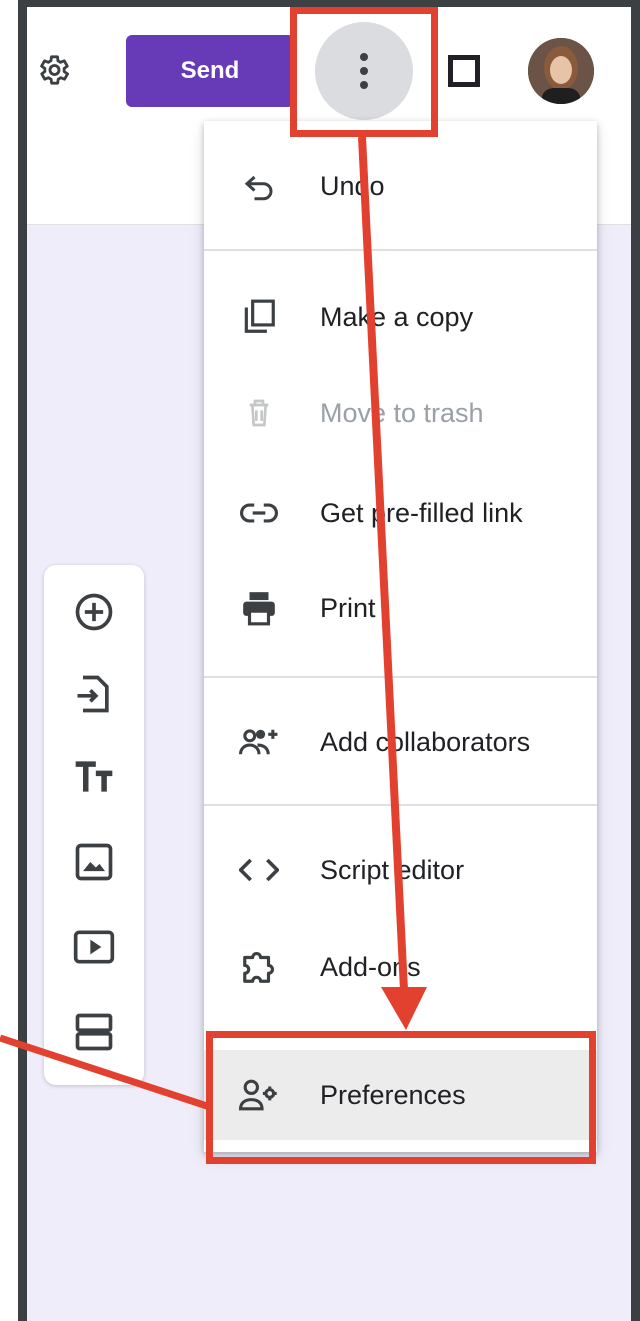 The image size is (640, 1321). What do you see at coordinates (404, 1008) in the screenshot?
I see `annotation-arrowhead` at bounding box center [404, 1008].